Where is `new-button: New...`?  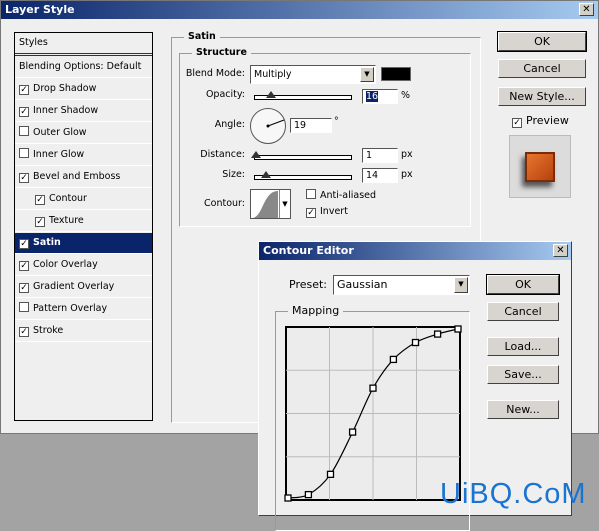
new-button: New... is located at coordinates (523, 409).